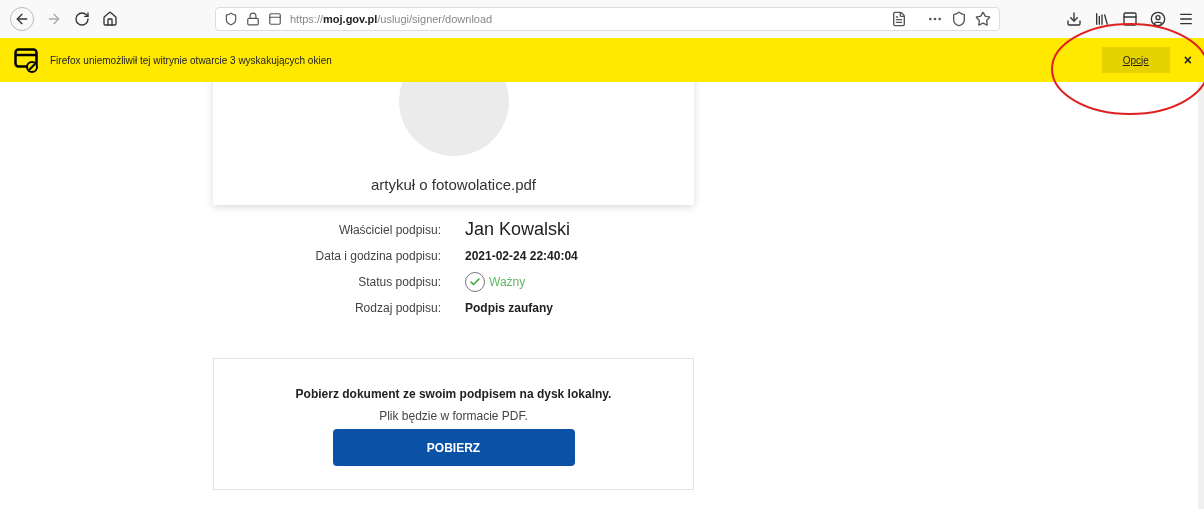 The width and height of the screenshot is (1204, 509). I want to click on notification-message: Firefox uniemożliwił tej witrynie otwarcie 3 wyskakujących okien, so click(191, 60).